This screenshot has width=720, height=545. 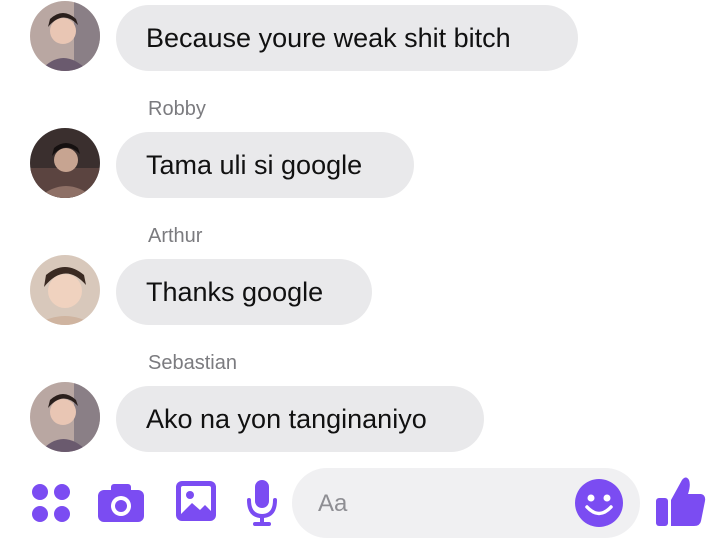 What do you see at coordinates (286, 418) in the screenshot?
I see `message-text: Ako na yon tanginaniyo` at bounding box center [286, 418].